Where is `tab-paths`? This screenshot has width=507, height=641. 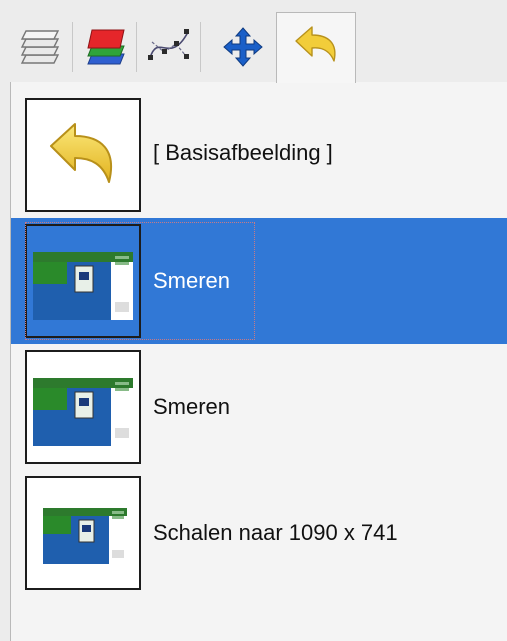
tab-paths is located at coordinates (169, 47).